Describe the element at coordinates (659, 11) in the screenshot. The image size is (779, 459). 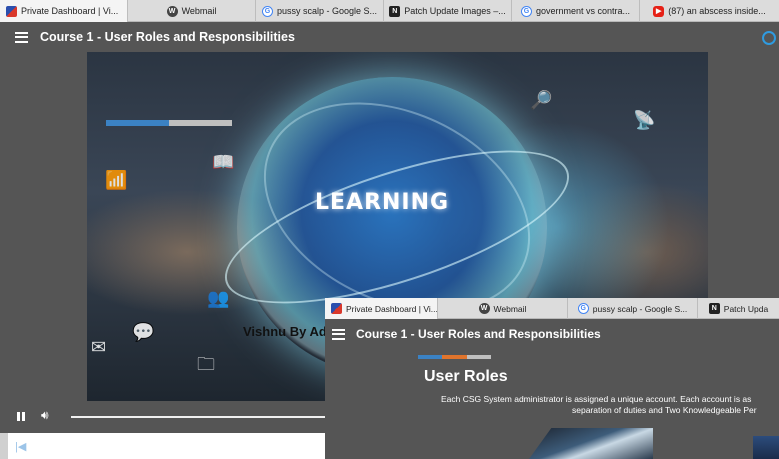
I see `youtube-favicon-icon: ▶` at that location.